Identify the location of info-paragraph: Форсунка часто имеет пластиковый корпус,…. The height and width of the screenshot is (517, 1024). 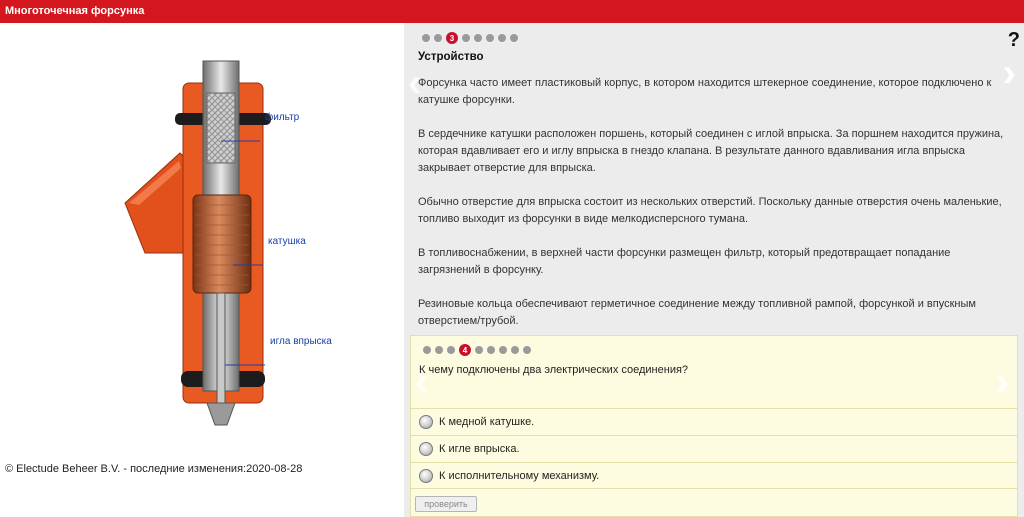
(705, 91).